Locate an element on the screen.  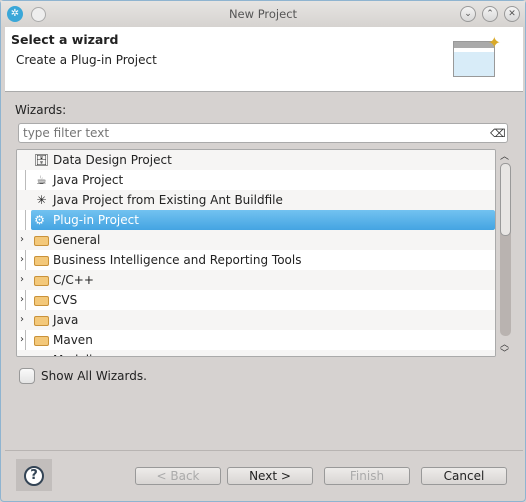
tree-item: ⚙ Plug-in Project is located at coordinates (263, 220).